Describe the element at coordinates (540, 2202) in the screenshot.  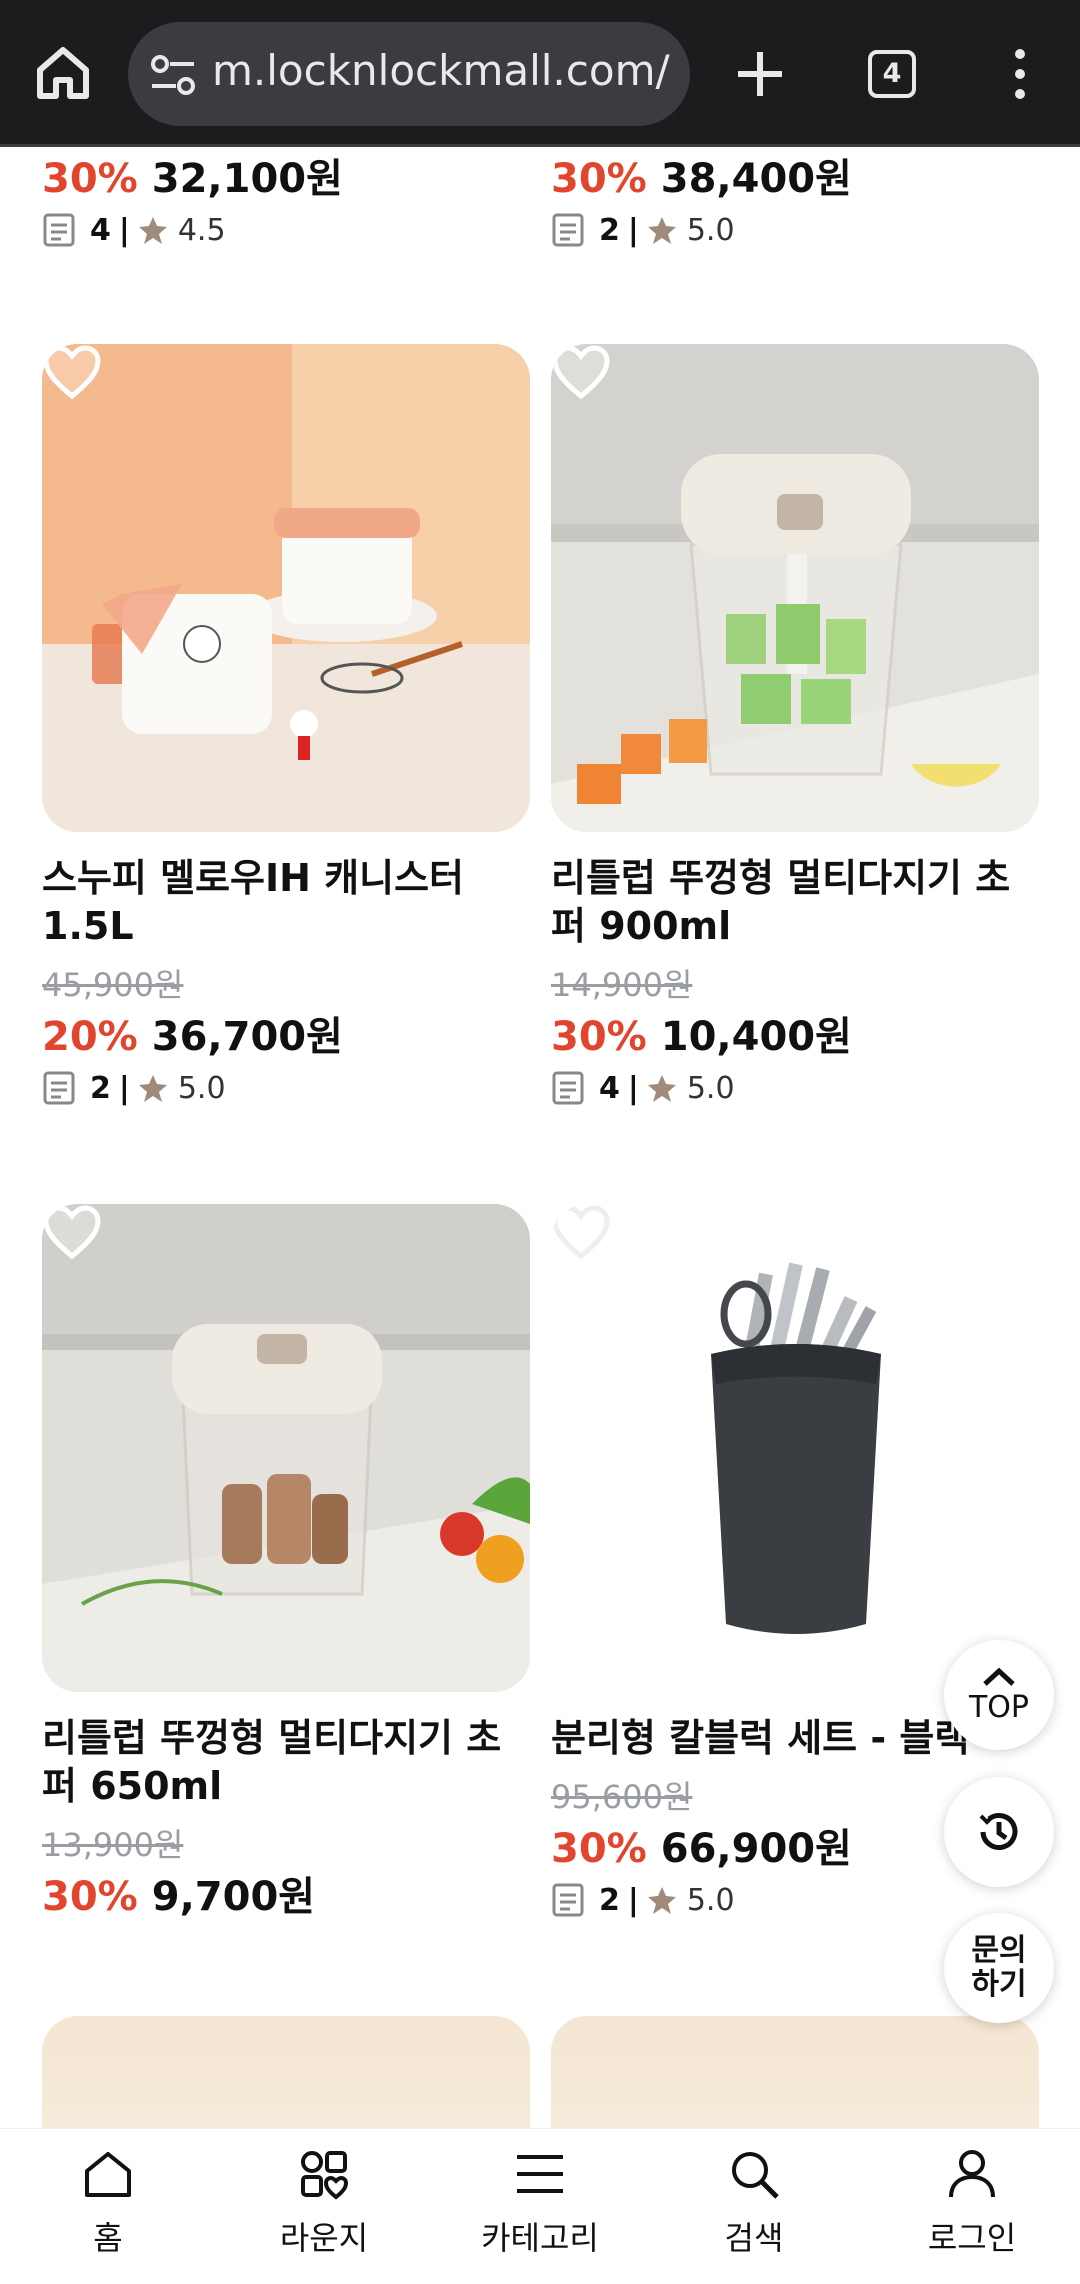
I see `nav-category: 카테고리` at that location.